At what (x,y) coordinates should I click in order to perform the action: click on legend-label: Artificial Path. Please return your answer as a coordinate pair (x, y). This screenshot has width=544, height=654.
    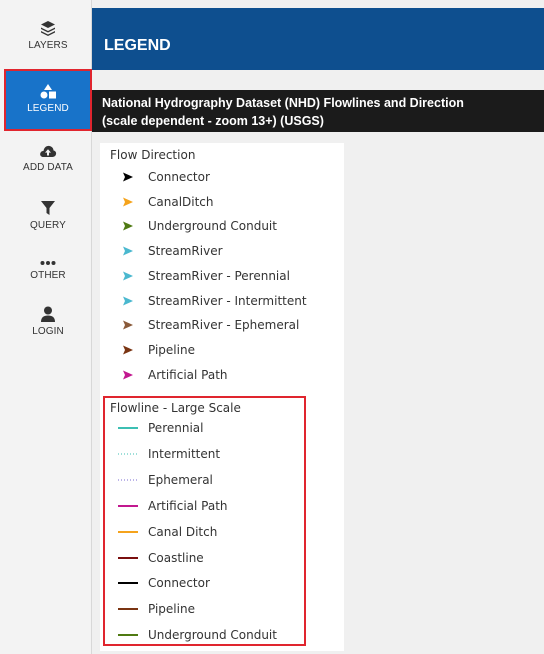
    Looking at the image, I should click on (188, 374).